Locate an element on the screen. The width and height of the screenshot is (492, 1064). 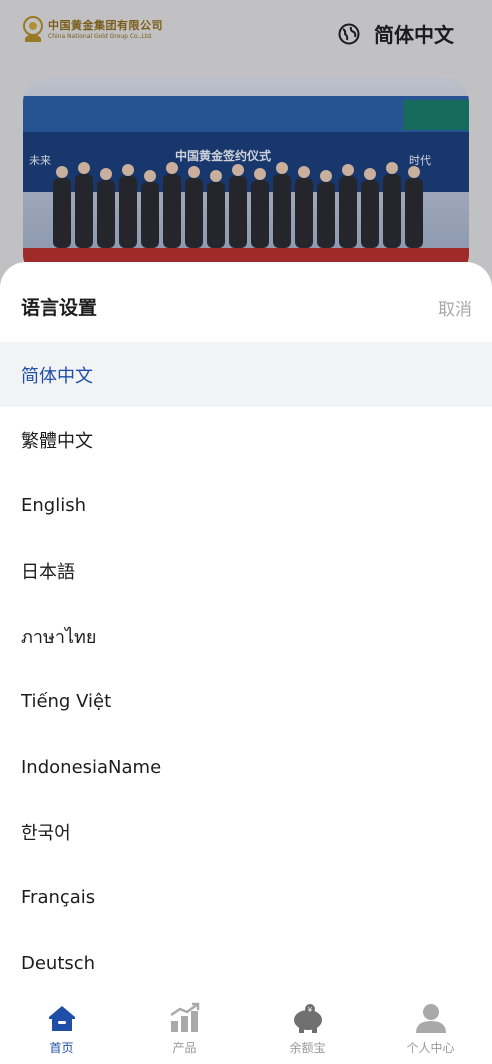
language-option-en: English is located at coordinates (246, 505).